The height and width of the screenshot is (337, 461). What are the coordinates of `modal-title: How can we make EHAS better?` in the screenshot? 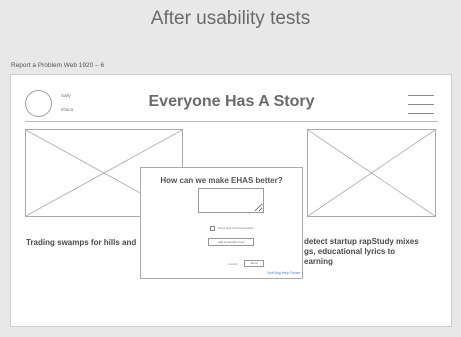 It's located at (221, 180).